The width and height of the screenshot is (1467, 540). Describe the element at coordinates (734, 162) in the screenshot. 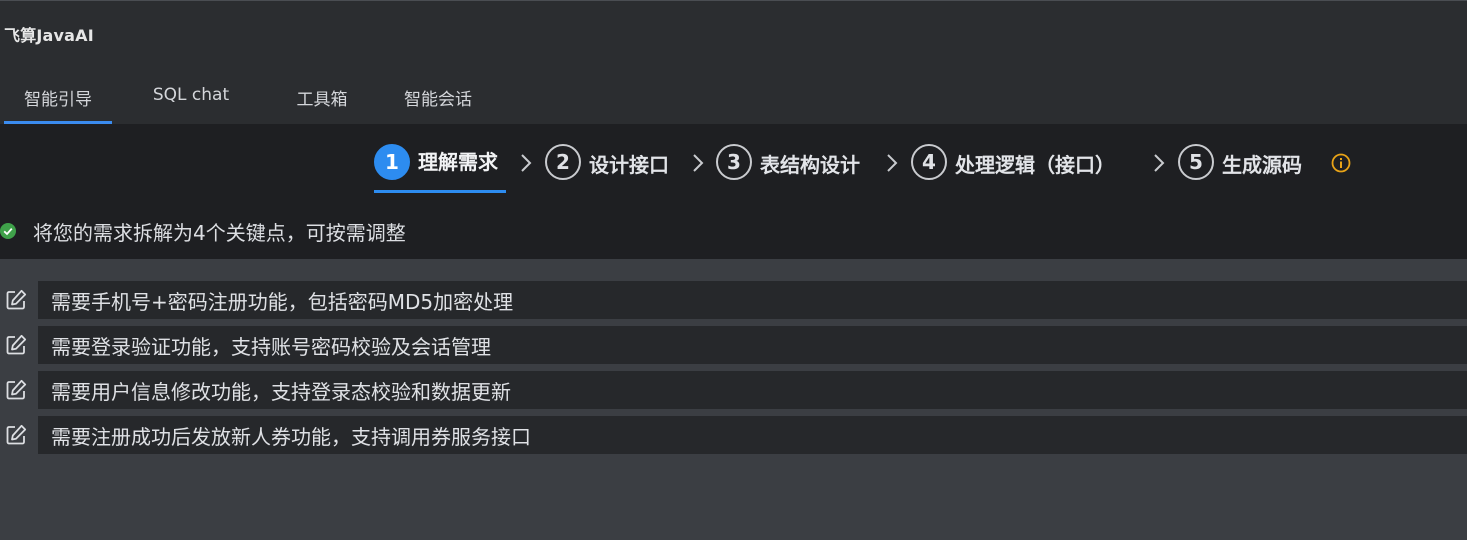

I see `step-number: 3` at that location.